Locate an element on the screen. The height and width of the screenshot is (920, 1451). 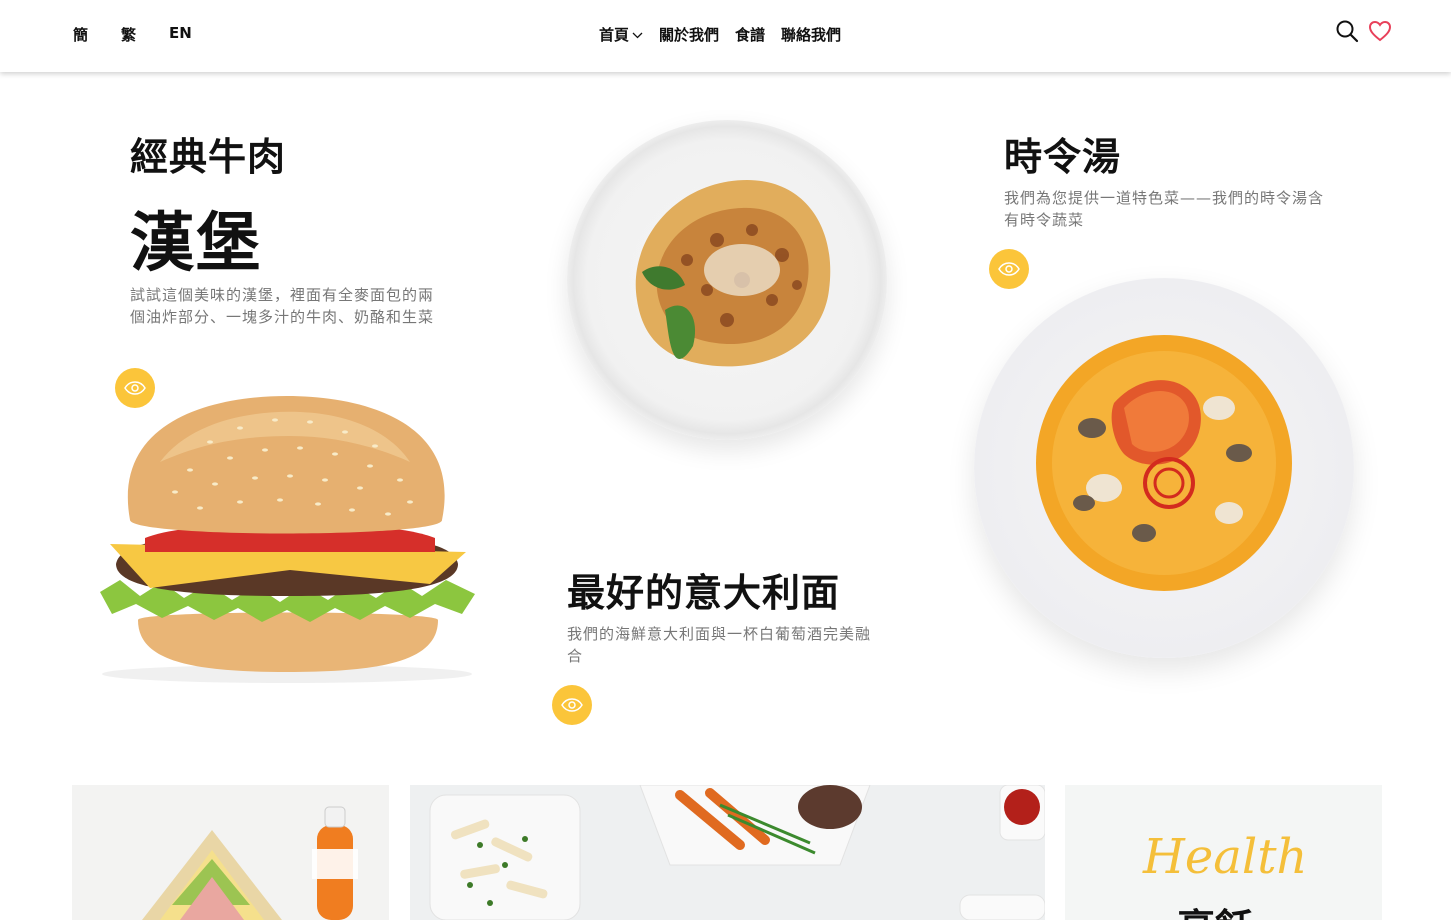
soup-image is located at coordinates (1164, 463).